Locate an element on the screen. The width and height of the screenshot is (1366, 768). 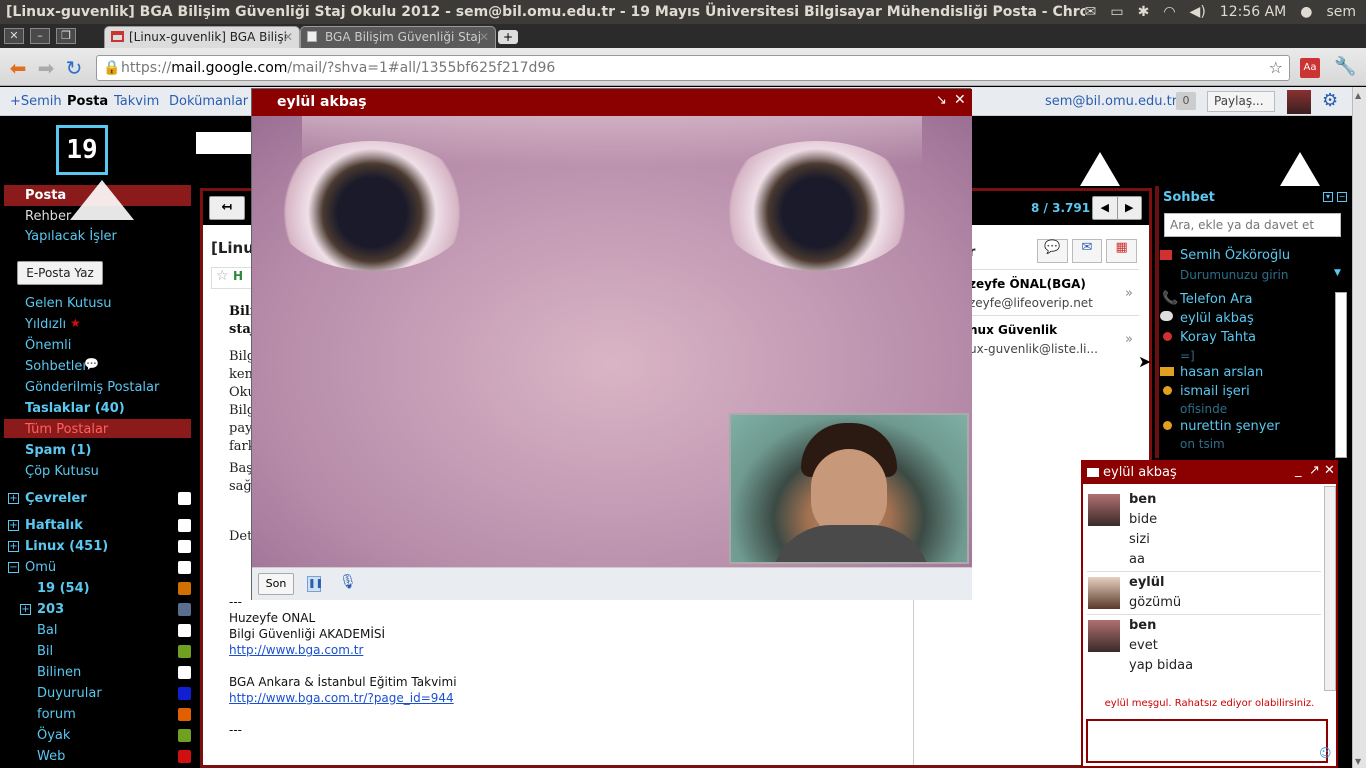
contact-phone: Telefon Ara is located at coordinates (1216, 299).